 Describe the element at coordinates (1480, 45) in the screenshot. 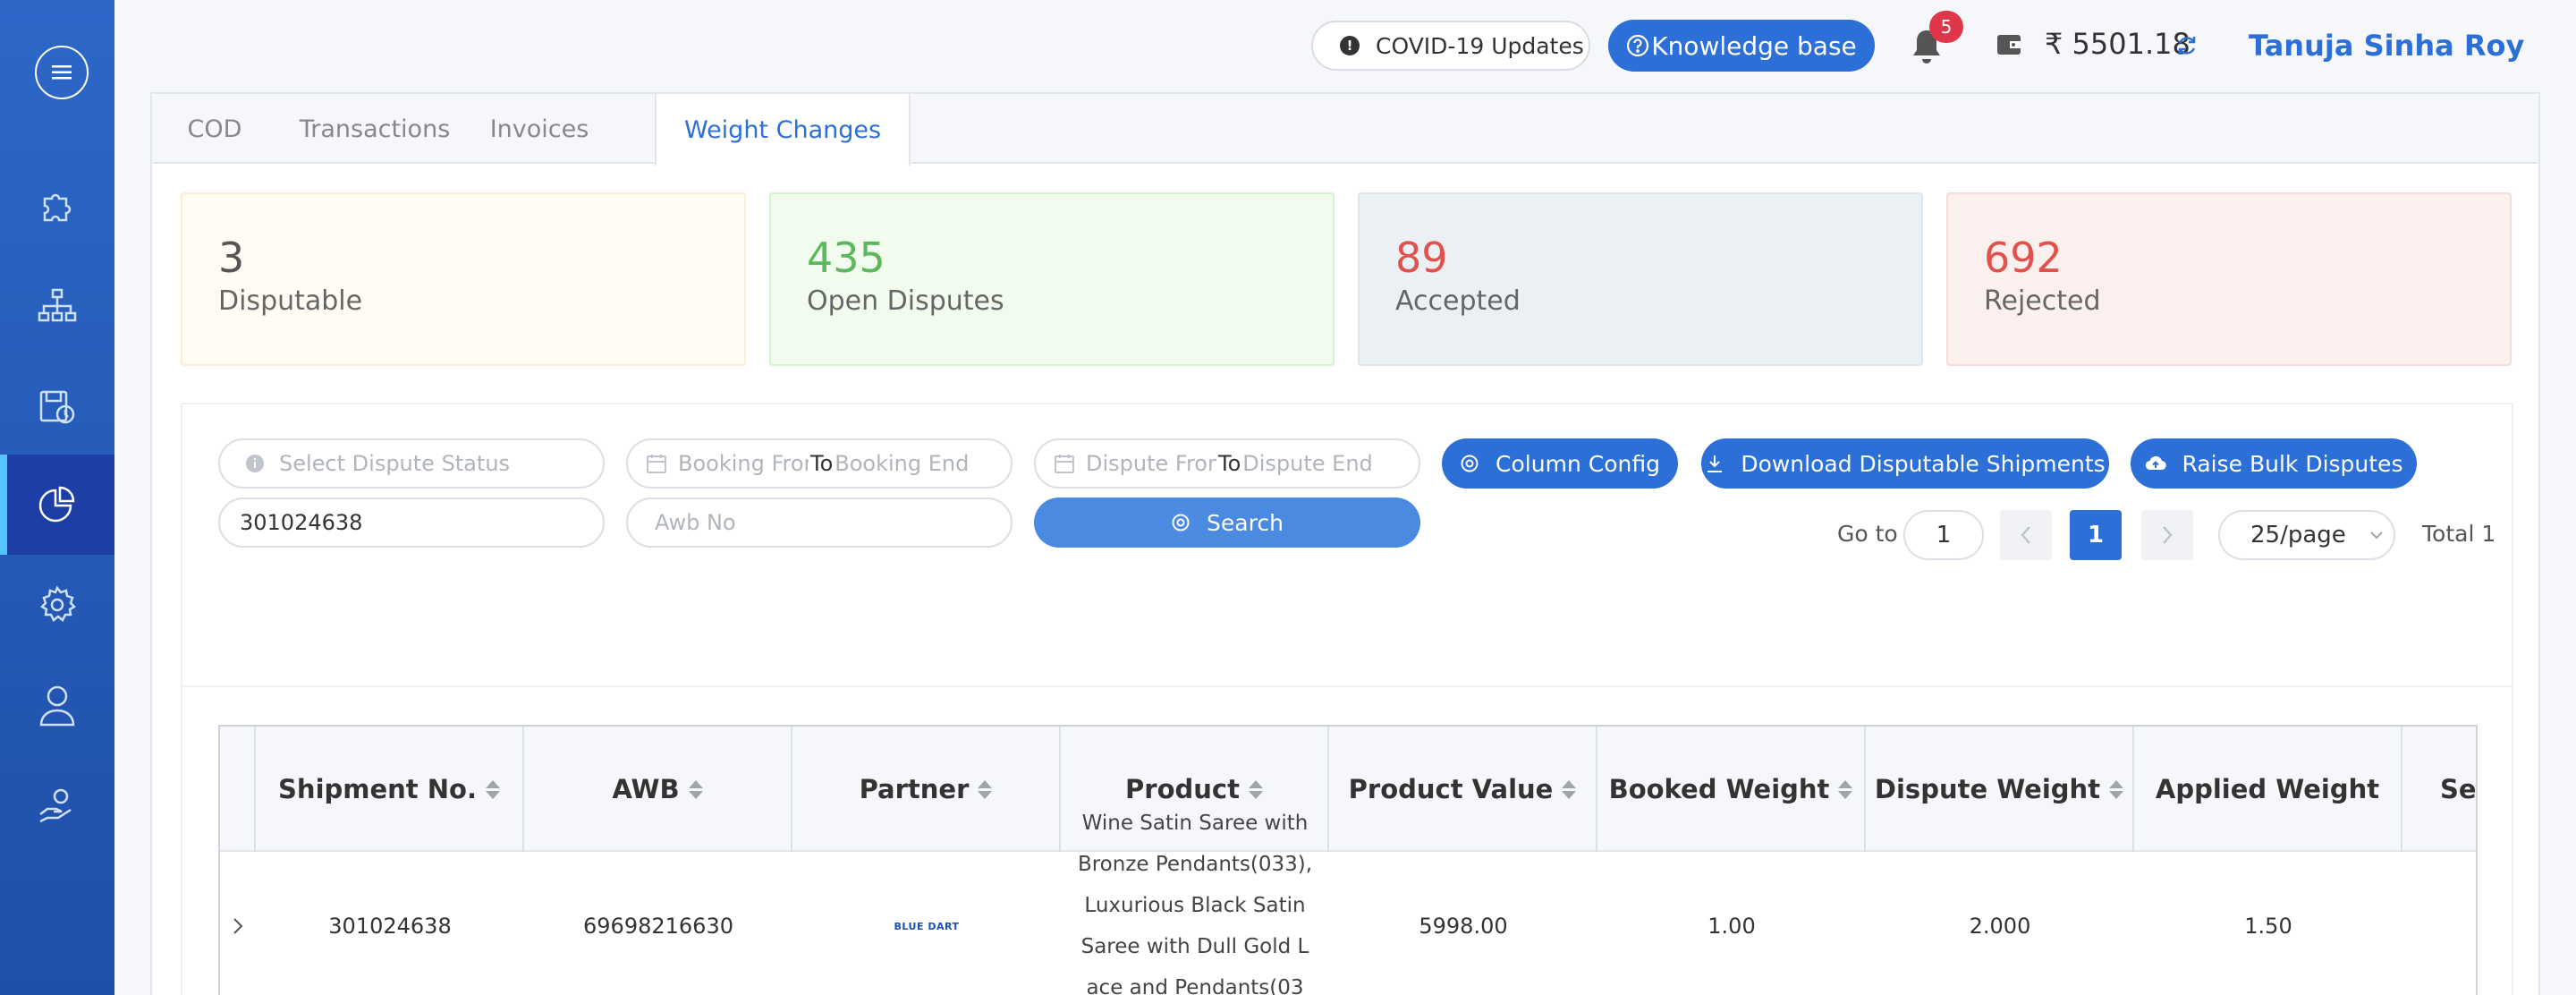

I see `covid-updates-label: COVID-19 Updates` at that location.